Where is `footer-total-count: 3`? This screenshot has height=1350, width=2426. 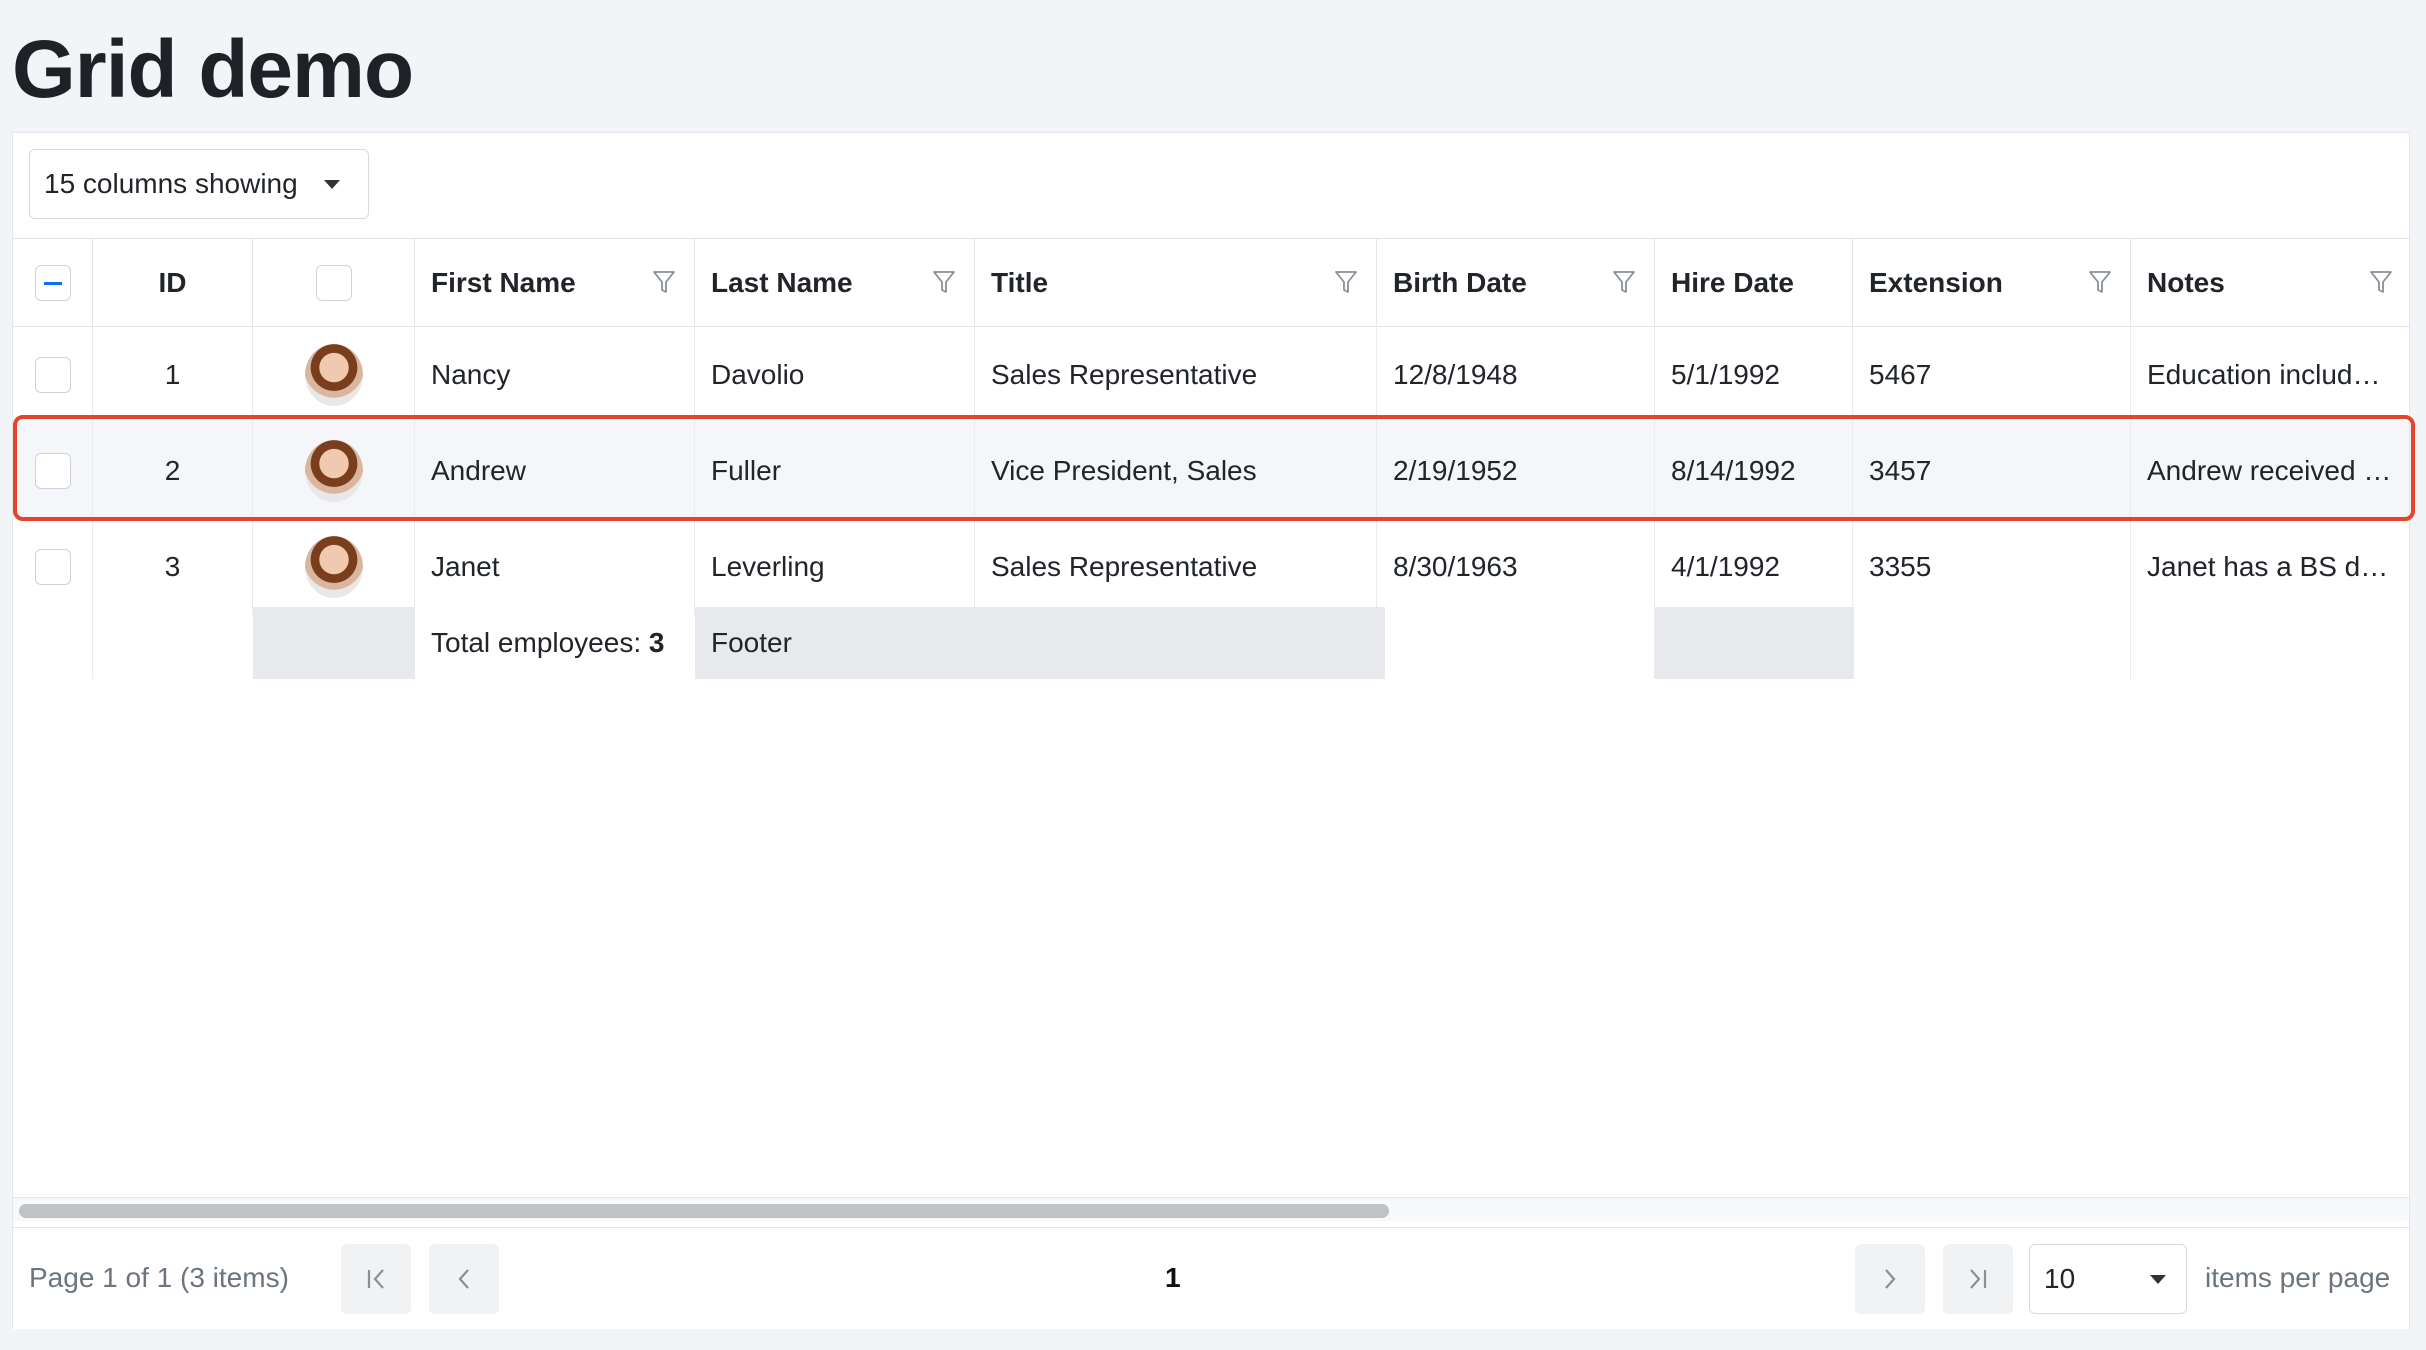 footer-total-count: 3 is located at coordinates (656, 642).